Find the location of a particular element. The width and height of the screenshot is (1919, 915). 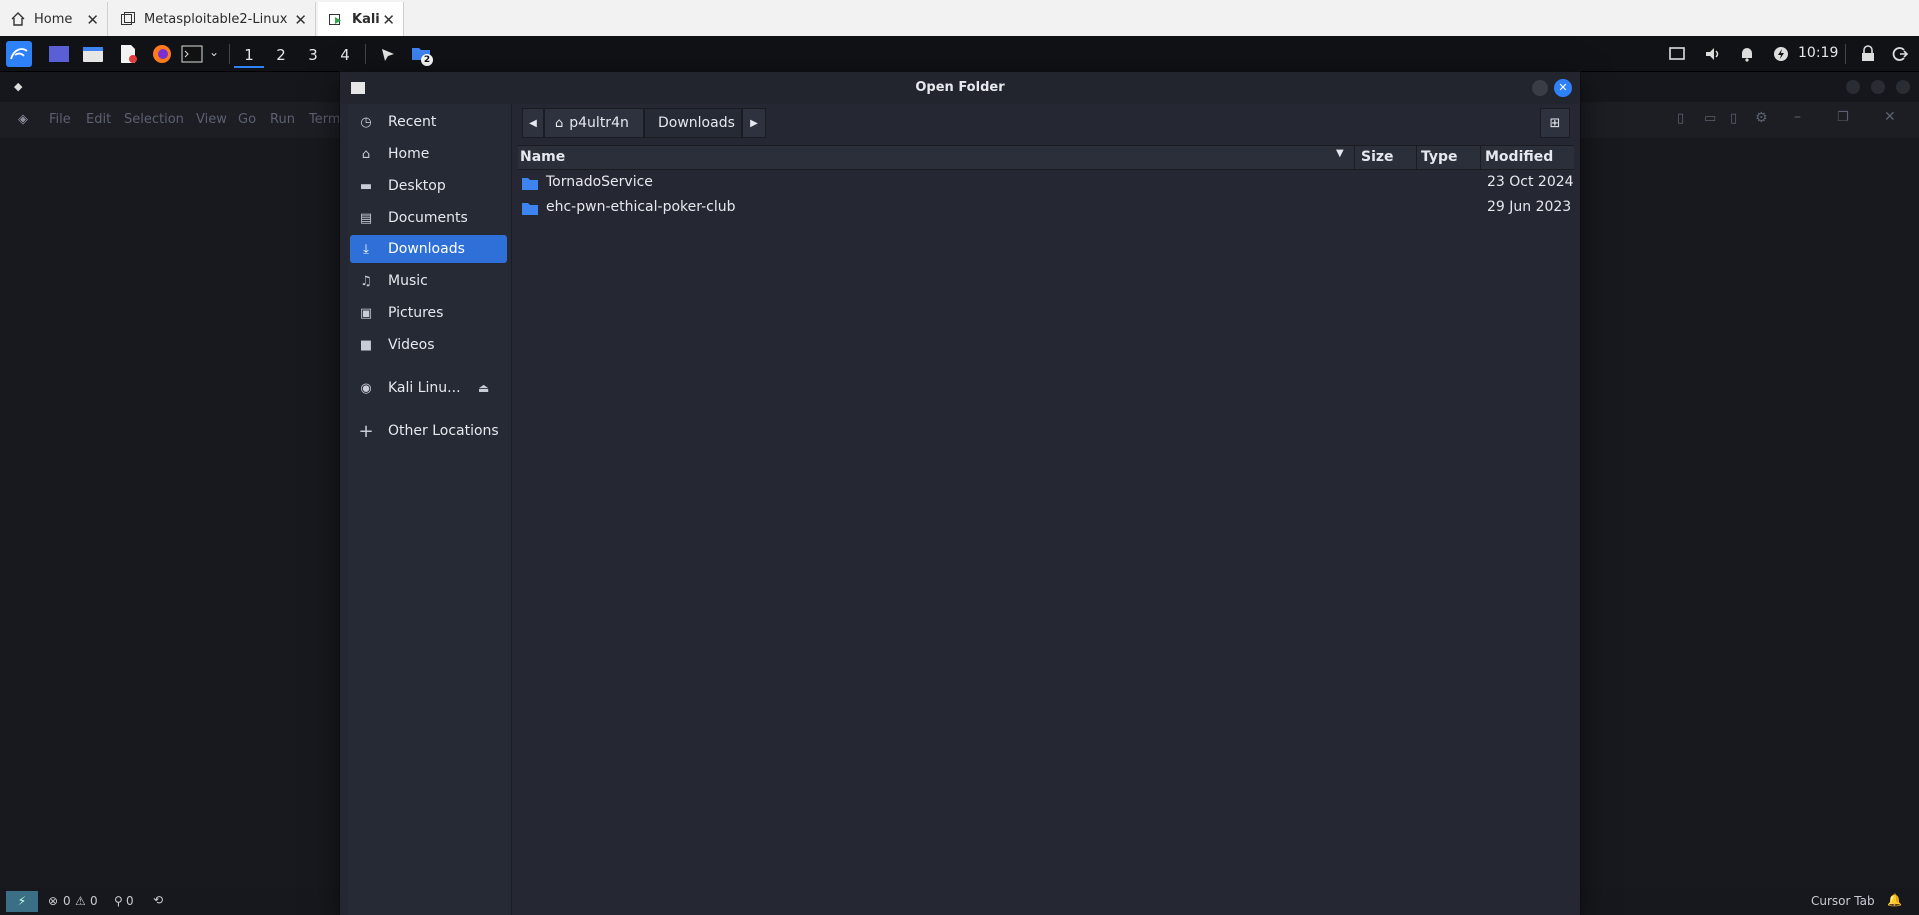

column-modified: Modified is located at coordinates (1519, 157).